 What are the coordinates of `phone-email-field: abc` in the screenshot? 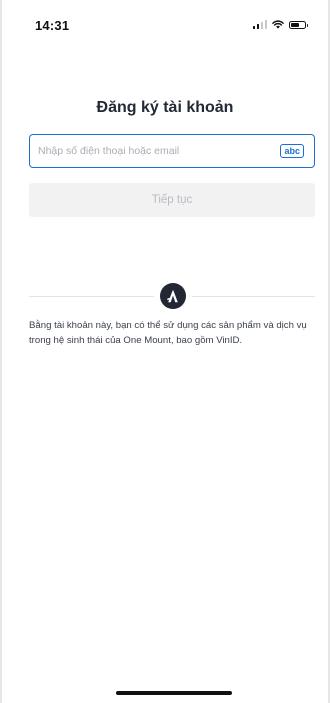 It's located at (172, 151).